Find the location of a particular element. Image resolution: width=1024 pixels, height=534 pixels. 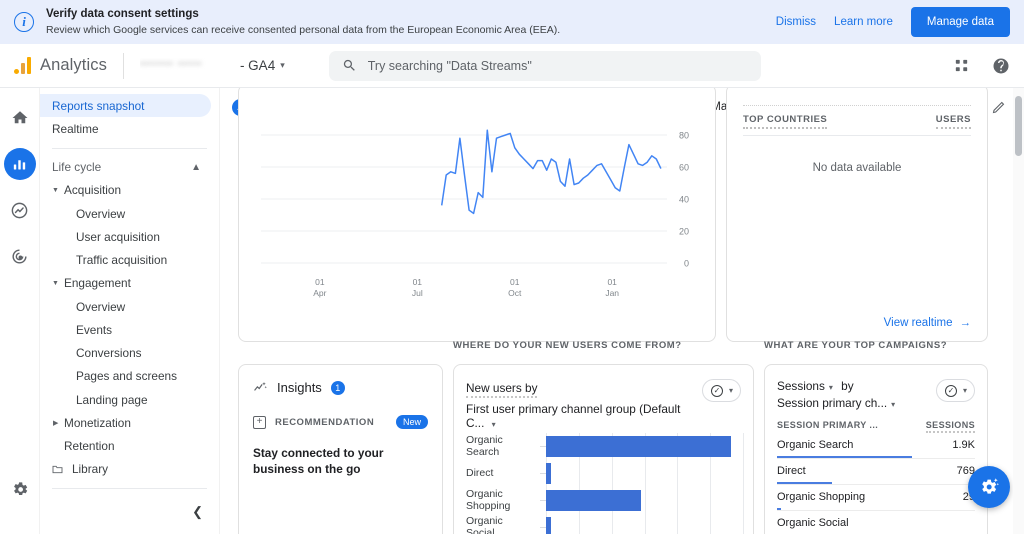

svg-text: 0 is located at coordinates (686, 264).